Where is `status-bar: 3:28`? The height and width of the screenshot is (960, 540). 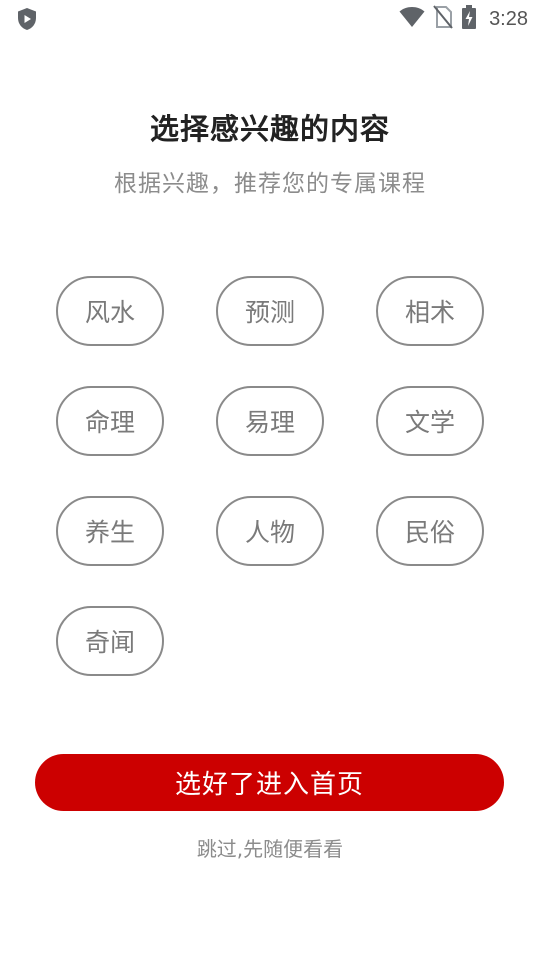 status-bar: 3:28 is located at coordinates (270, 19).